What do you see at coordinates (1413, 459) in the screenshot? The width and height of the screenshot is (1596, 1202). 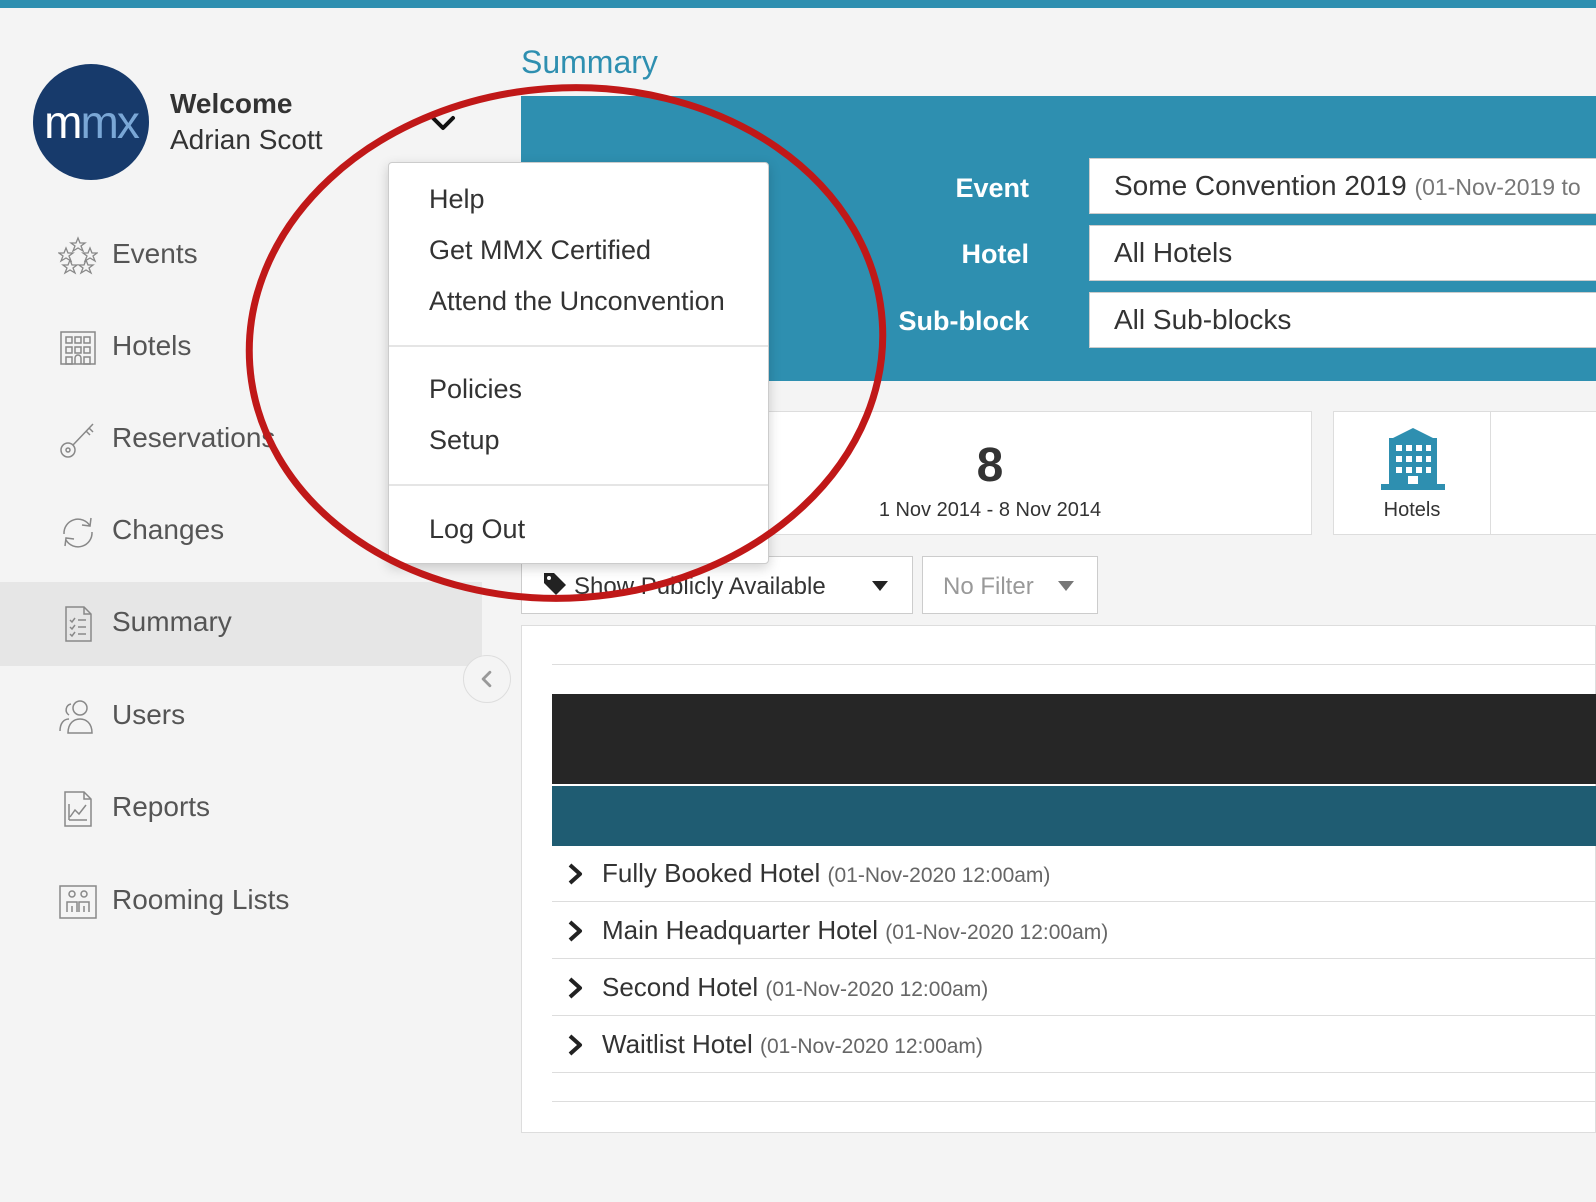 I see `hotel-building-icon` at bounding box center [1413, 459].